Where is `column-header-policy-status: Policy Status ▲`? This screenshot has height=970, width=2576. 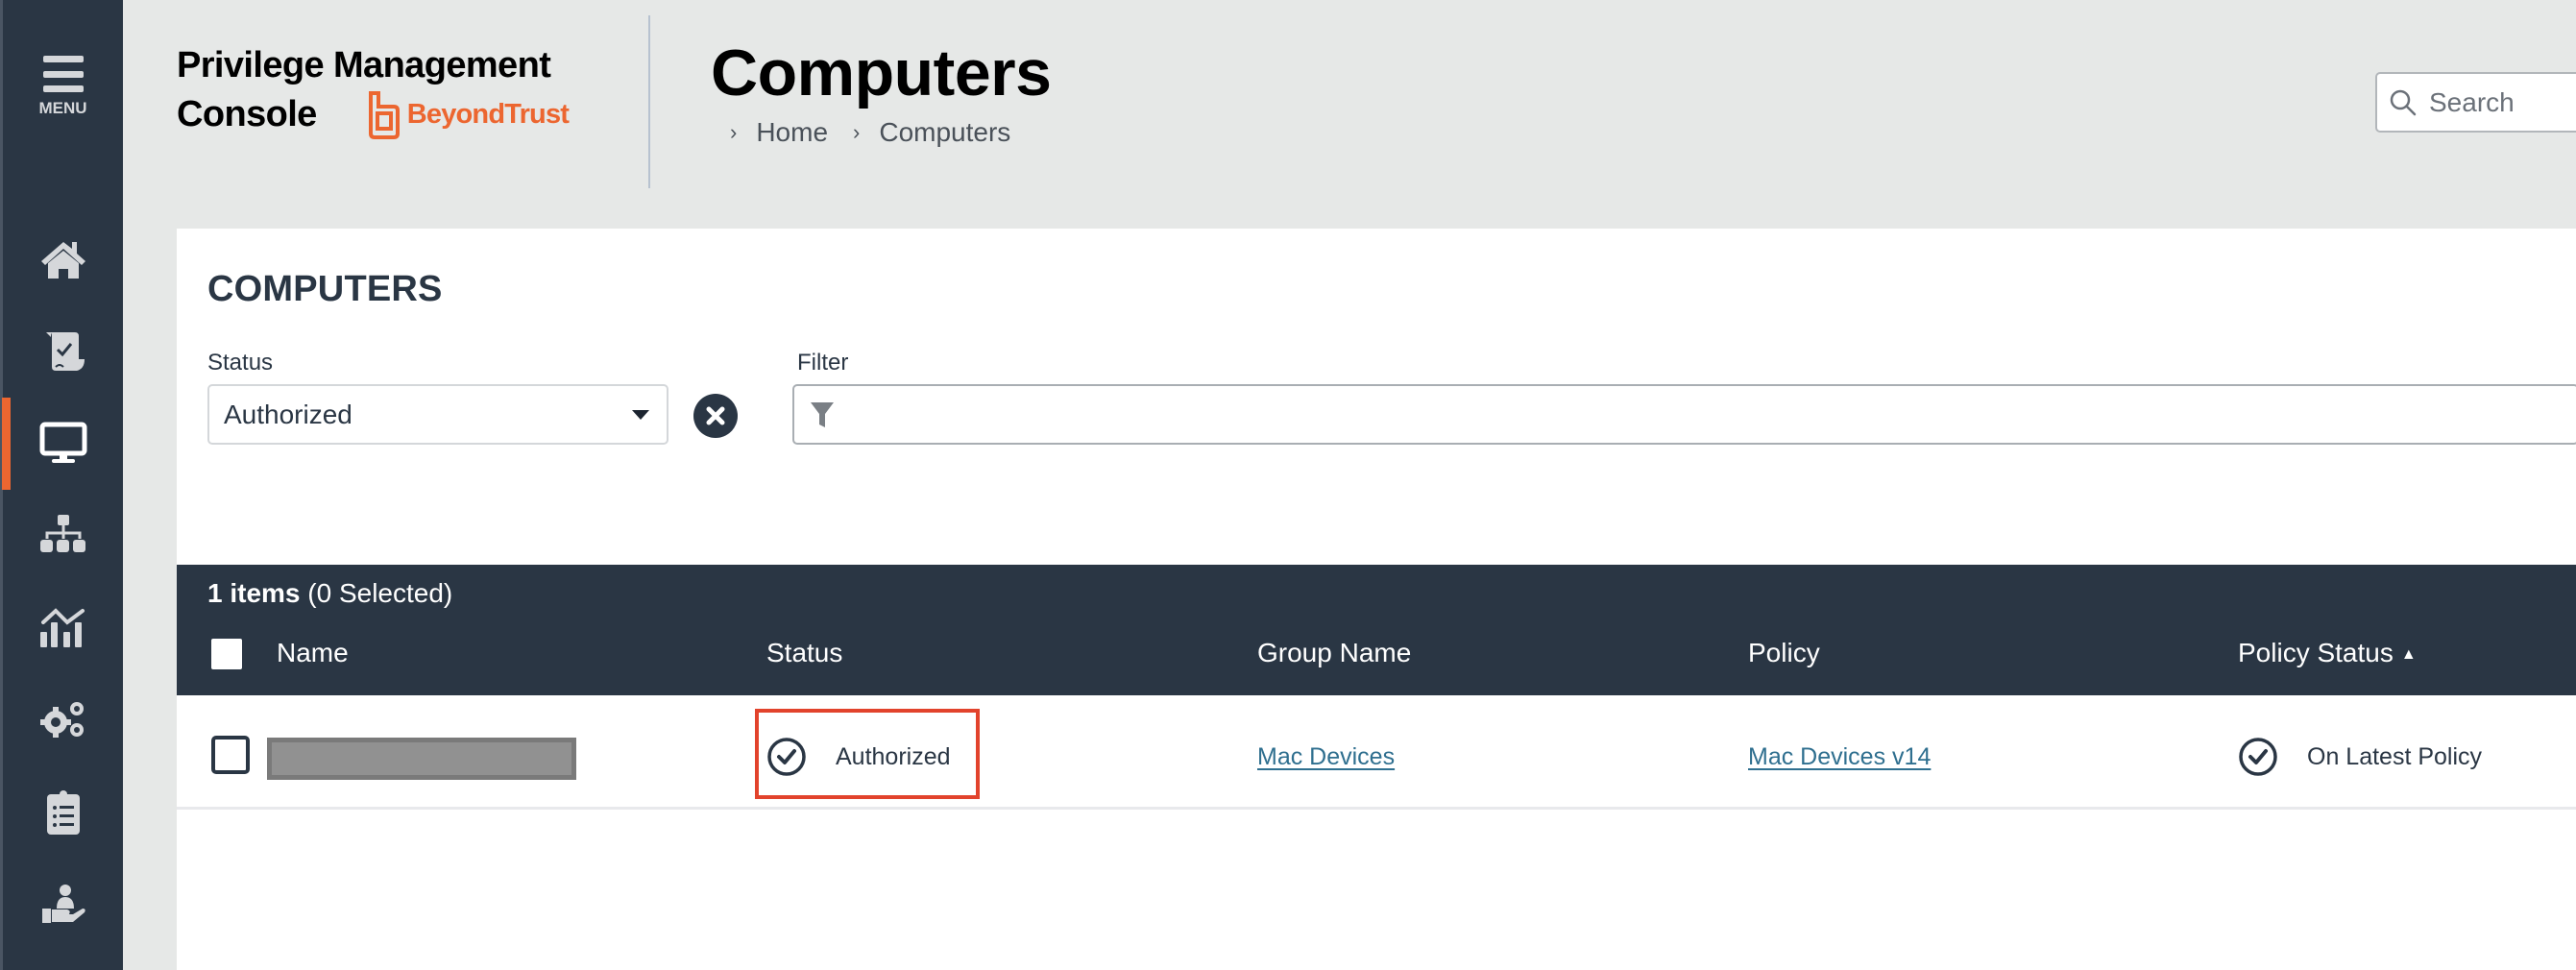
column-header-policy-status: Policy Status ▲ is located at coordinates (2327, 653).